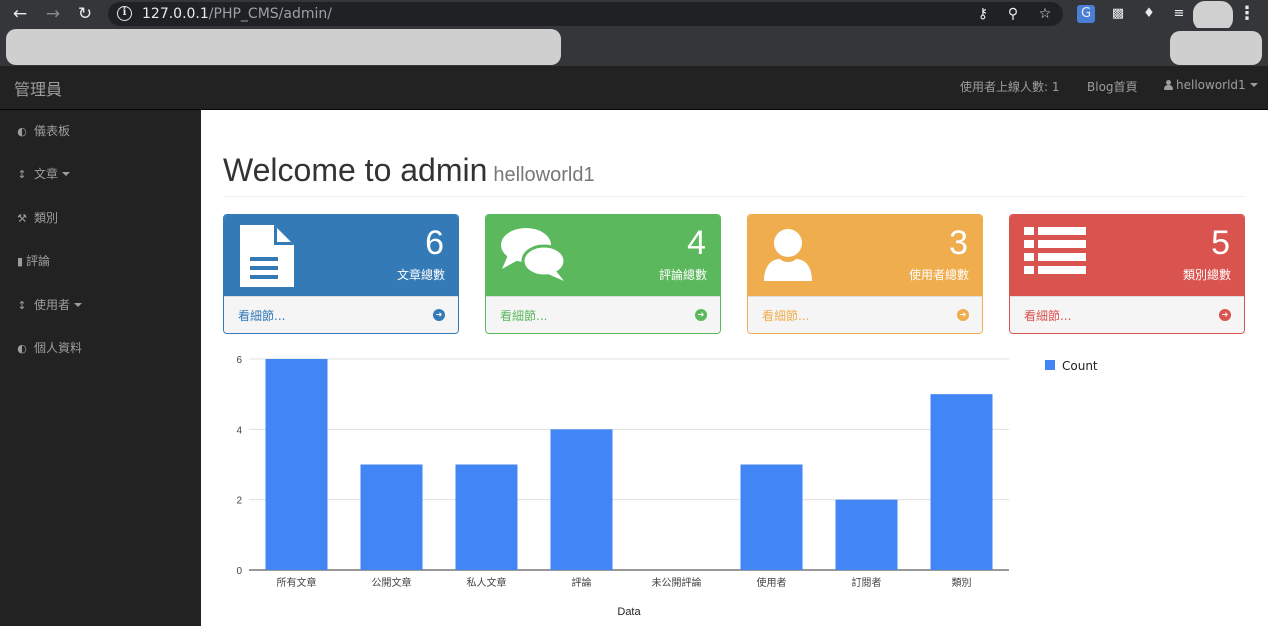 The width and height of the screenshot is (1268, 626). What do you see at coordinates (1118, 14) in the screenshot?
I see `line-extension-icon: ▩` at bounding box center [1118, 14].